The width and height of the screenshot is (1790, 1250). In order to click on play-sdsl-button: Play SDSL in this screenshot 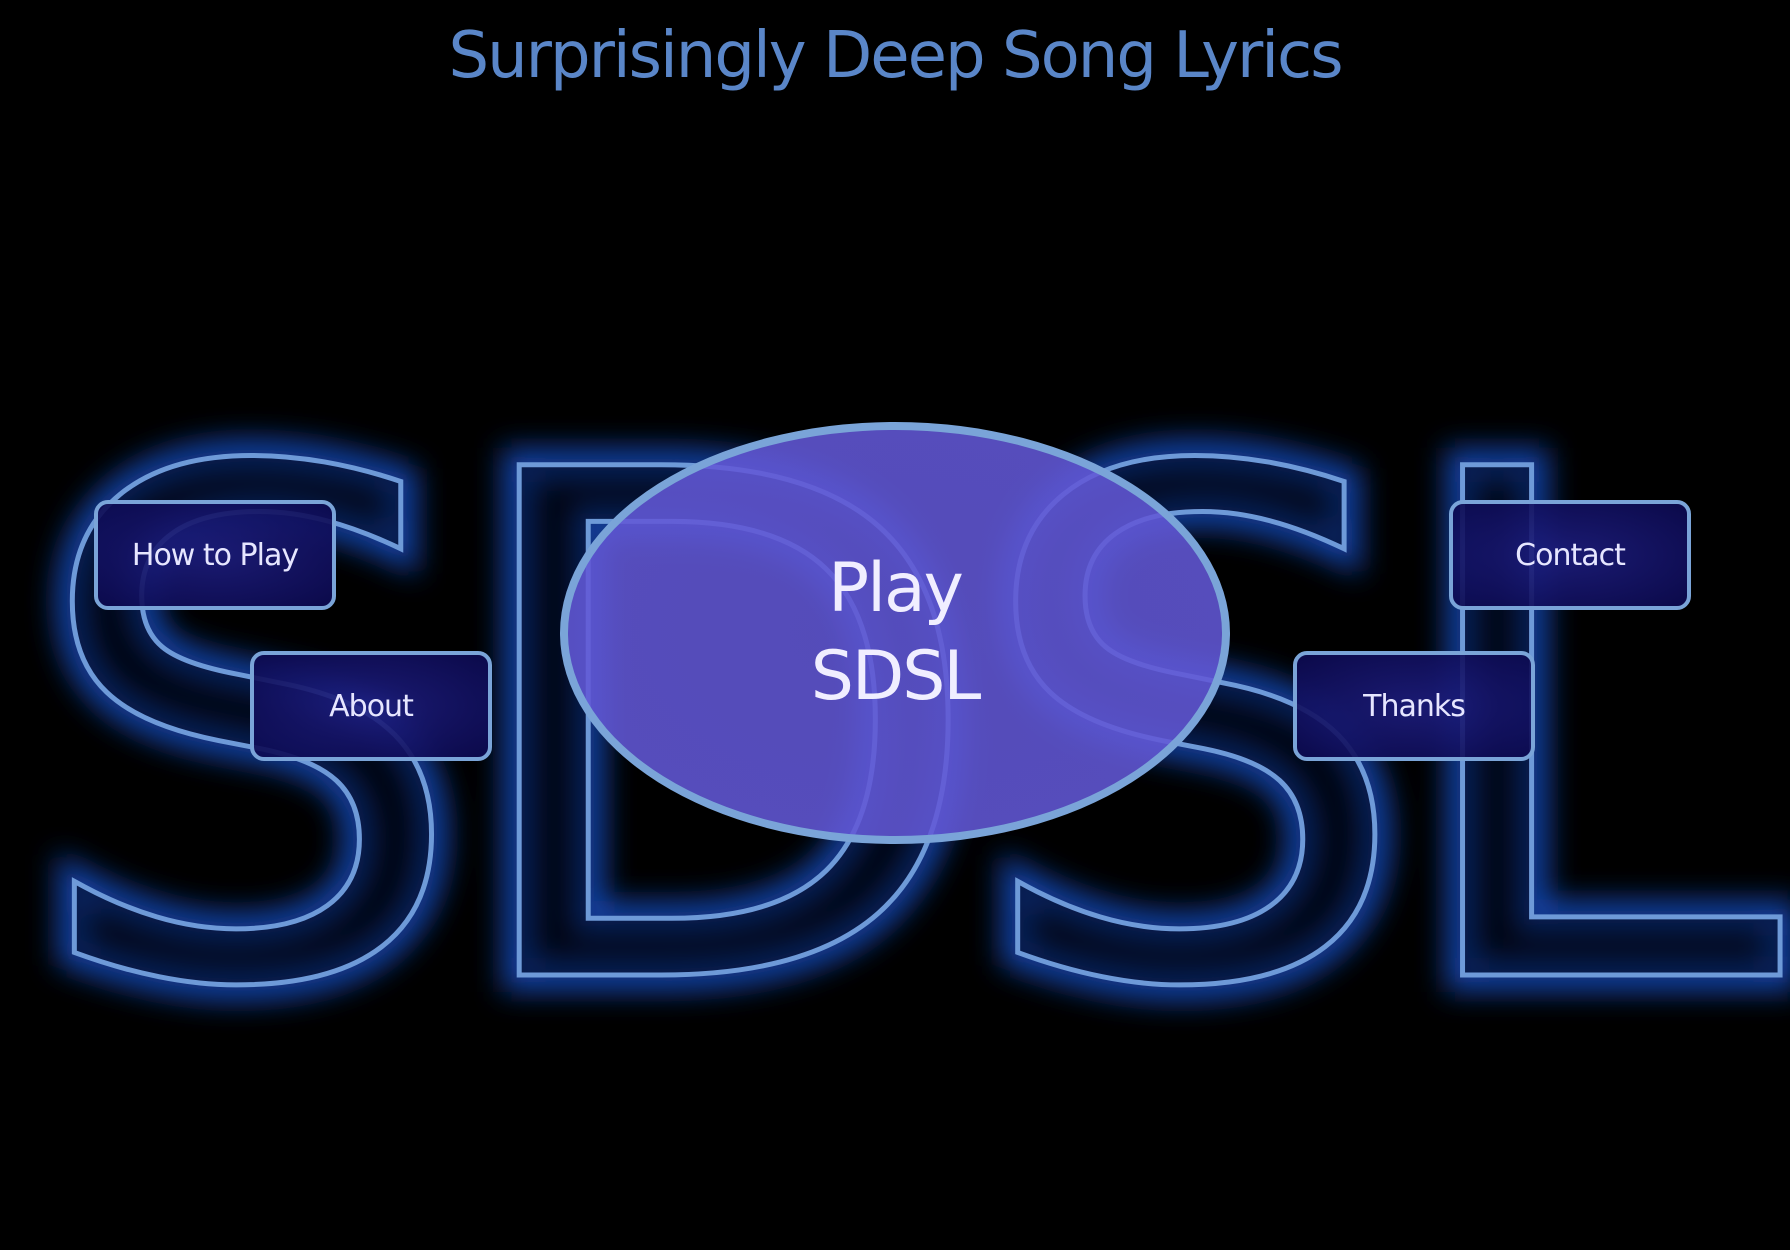, I will do `click(895, 633)`.